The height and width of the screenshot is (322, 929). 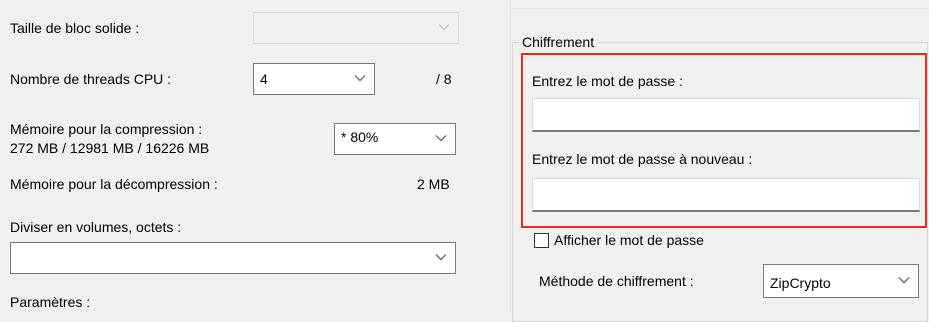 What do you see at coordinates (642, 159) in the screenshot?
I see `password-confirm-label: Entrez le mot de passe à nouveau :` at bounding box center [642, 159].